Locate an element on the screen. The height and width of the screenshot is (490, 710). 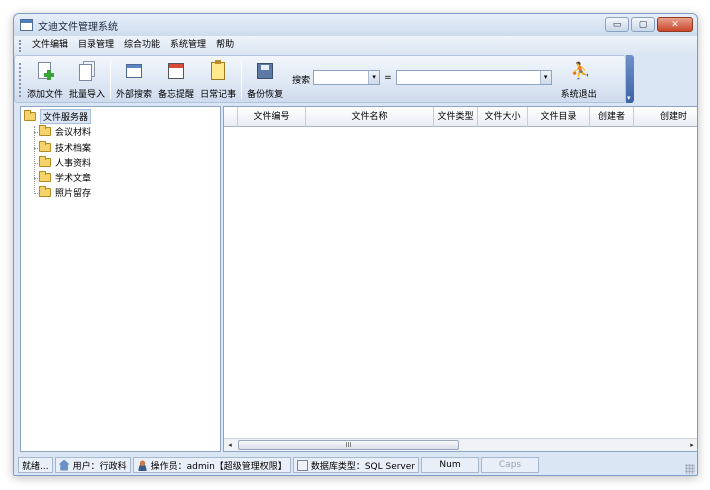
resize-grip-handle is located at coordinates (690, 469).